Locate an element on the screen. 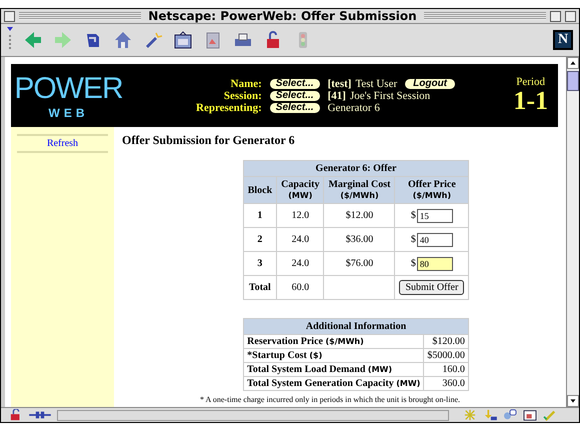 This screenshot has height=425, width=580. page-title: Offer Submission for Generator 6 is located at coordinates (208, 140).